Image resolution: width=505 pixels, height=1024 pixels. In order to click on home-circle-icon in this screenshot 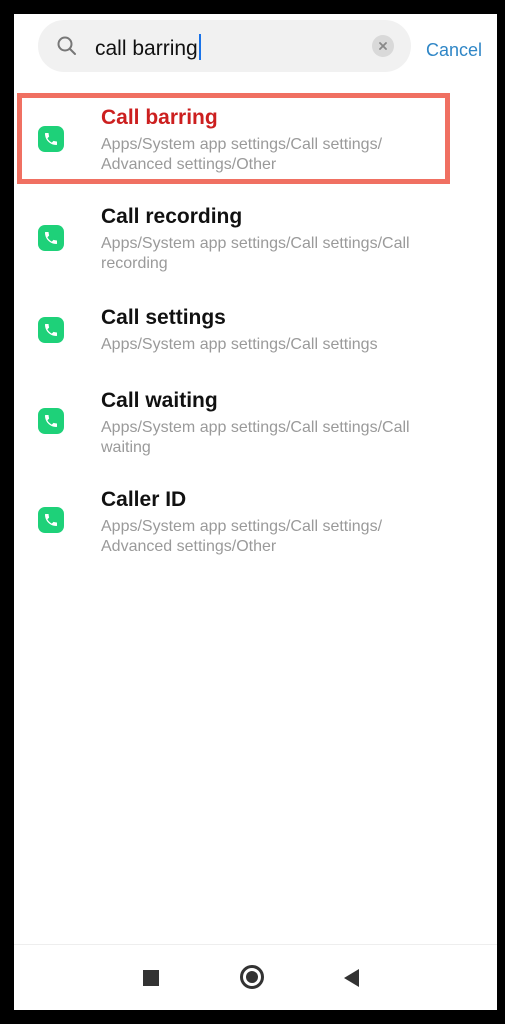, I will do `click(252, 977)`.